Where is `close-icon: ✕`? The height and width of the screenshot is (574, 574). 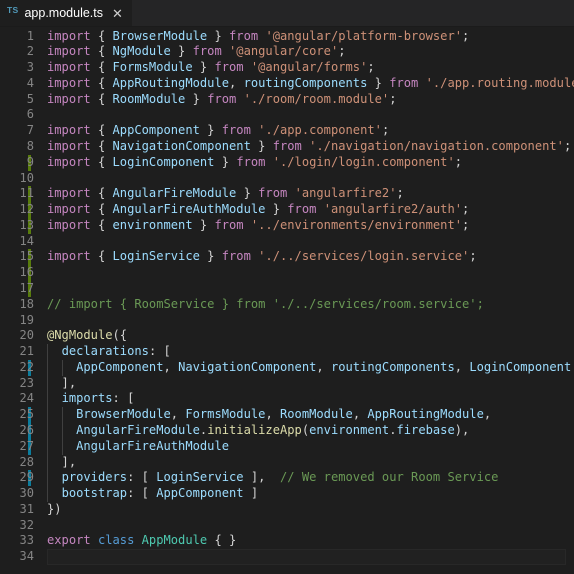
close-icon: ✕ is located at coordinates (117, 13).